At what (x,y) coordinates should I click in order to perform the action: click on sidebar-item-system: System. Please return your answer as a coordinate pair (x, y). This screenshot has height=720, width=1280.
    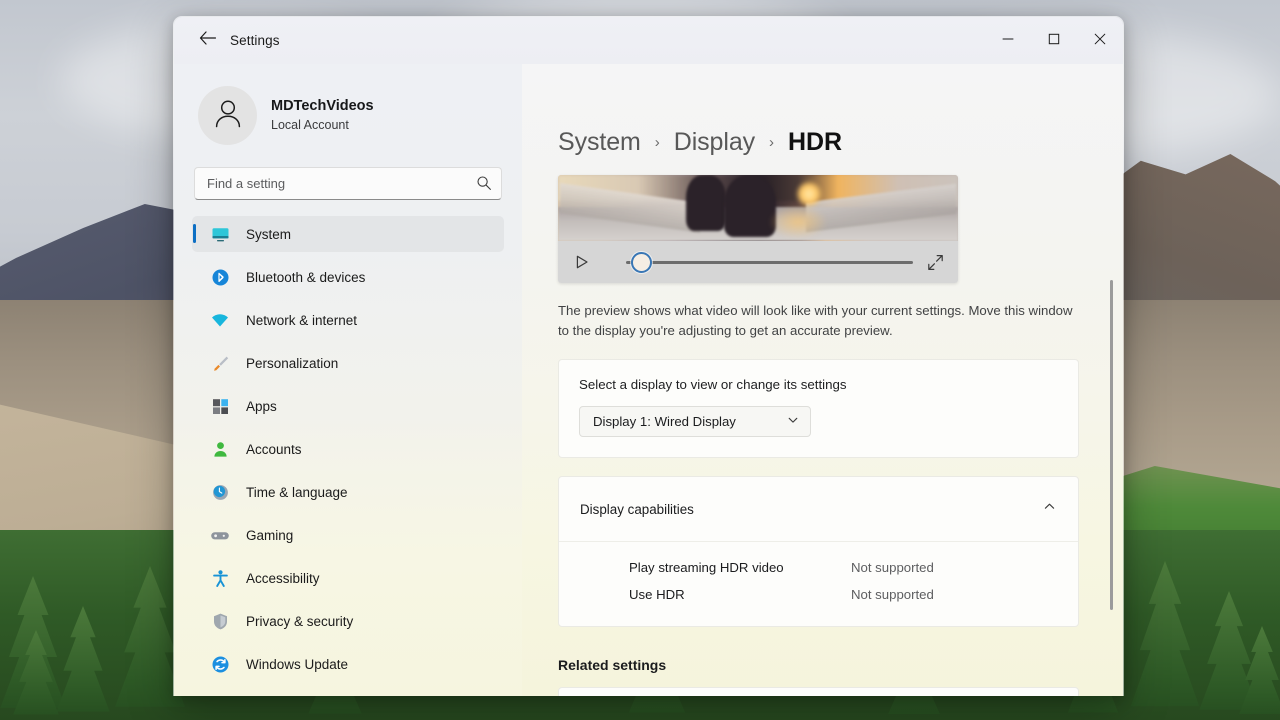
    Looking at the image, I should click on (348, 234).